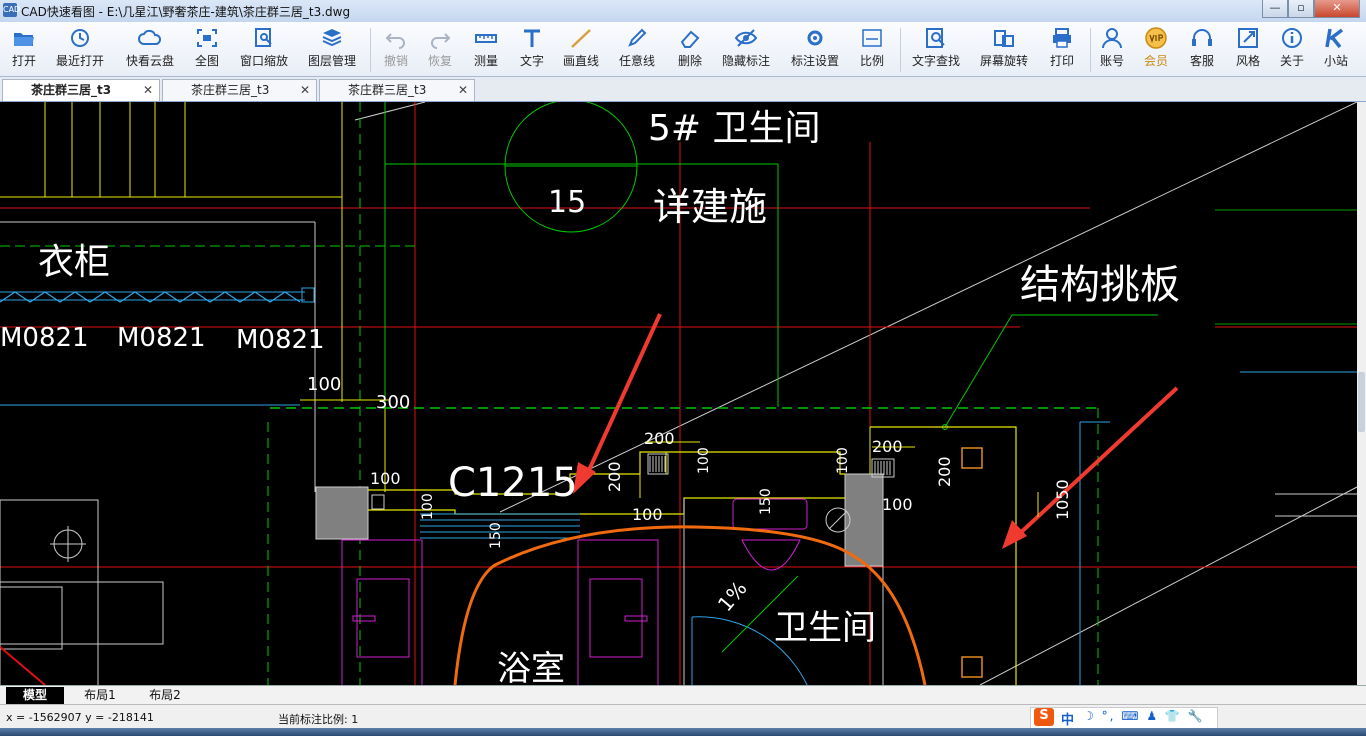 The width and height of the screenshot is (1366, 736). What do you see at coordinates (532, 50) in the screenshot?
I see `text-button: 文字` at bounding box center [532, 50].